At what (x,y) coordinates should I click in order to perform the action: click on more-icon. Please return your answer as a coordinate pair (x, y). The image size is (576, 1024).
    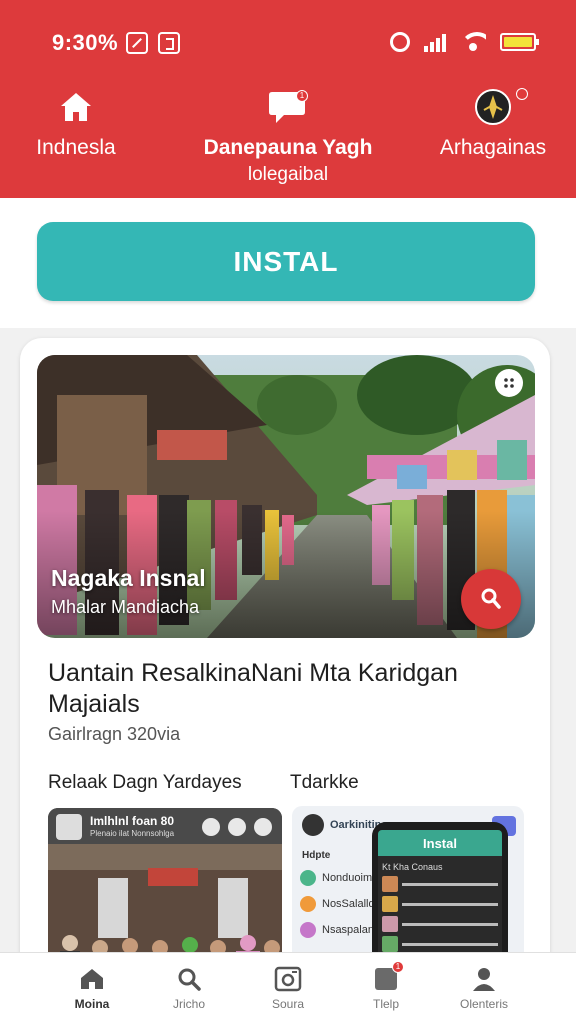
    Looking at the image, I should click on (509, 383).